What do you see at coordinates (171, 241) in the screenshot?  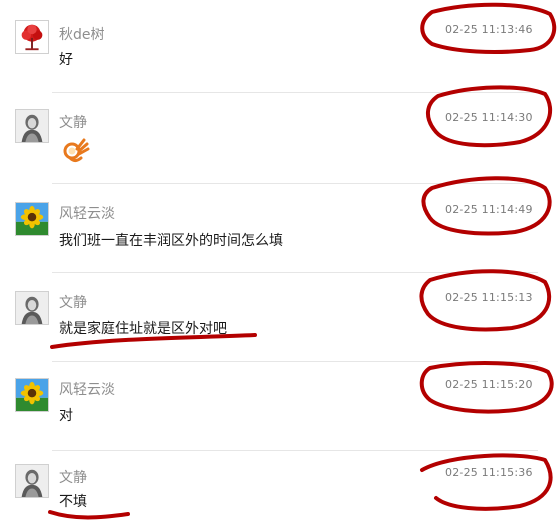 I see `message-text: 我们班一直在丰润区外的时间怎么填` at bounding box center [171, 241].